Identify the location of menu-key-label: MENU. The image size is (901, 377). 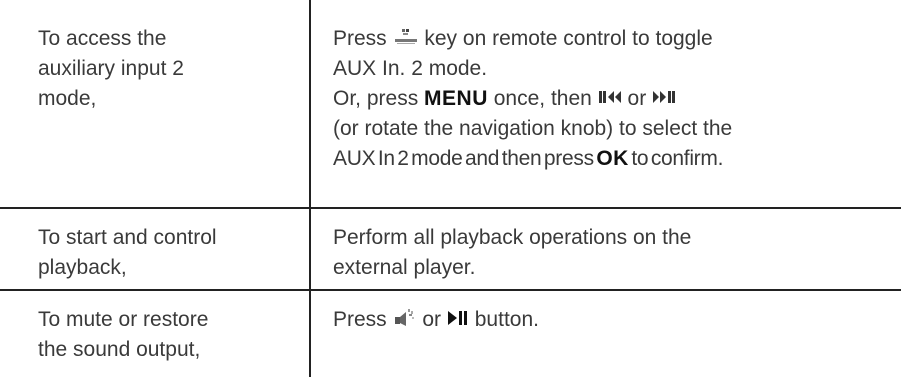
(456, 98).